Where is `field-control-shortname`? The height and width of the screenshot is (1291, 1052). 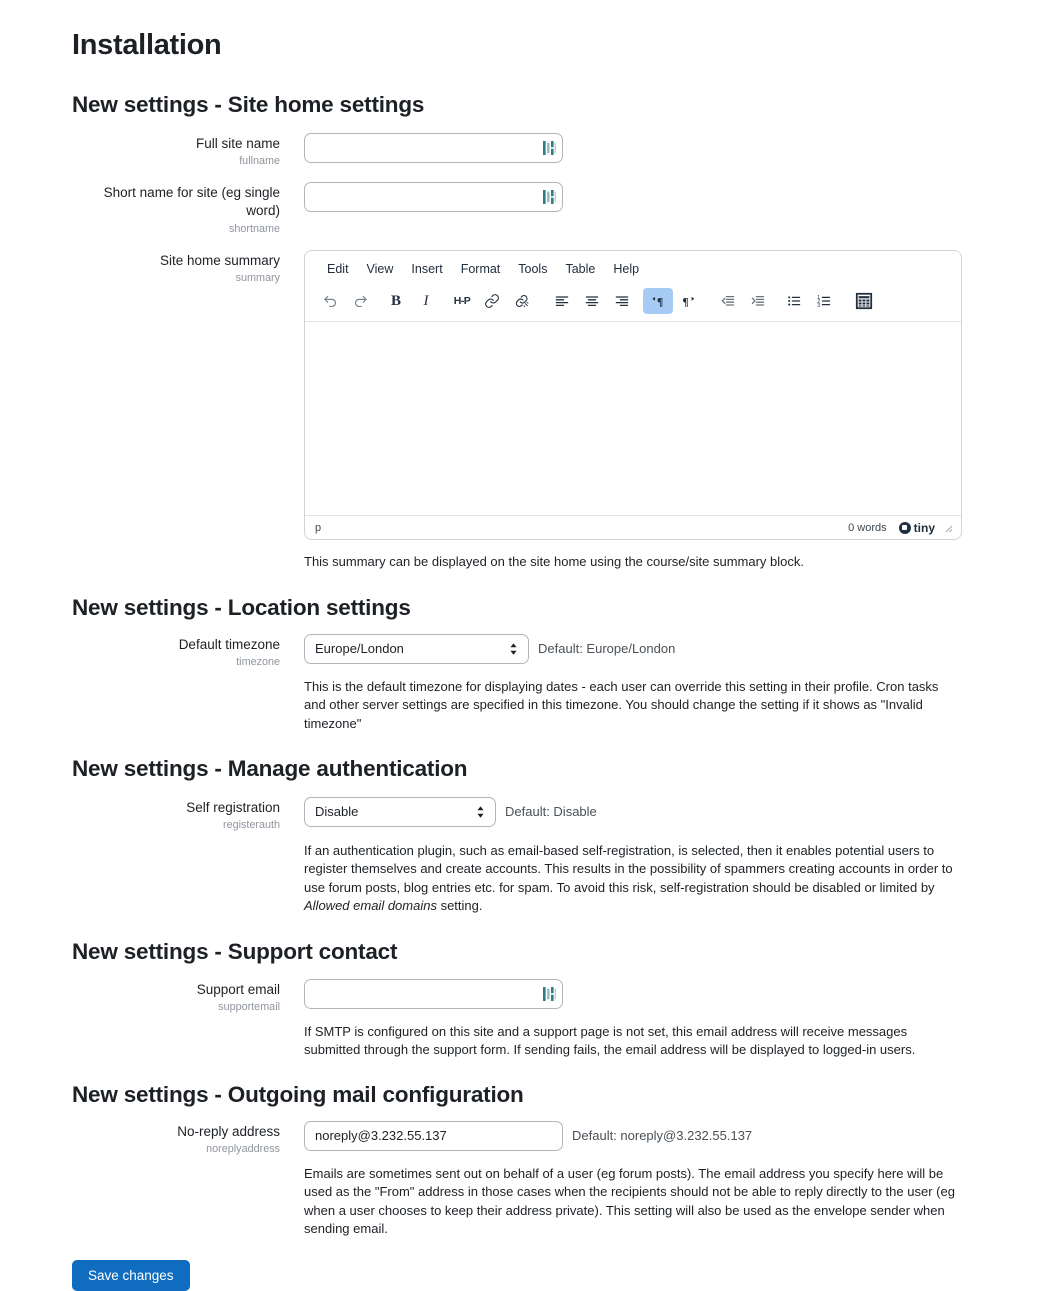 field-control-shortname is located at coordinates (642, 197).